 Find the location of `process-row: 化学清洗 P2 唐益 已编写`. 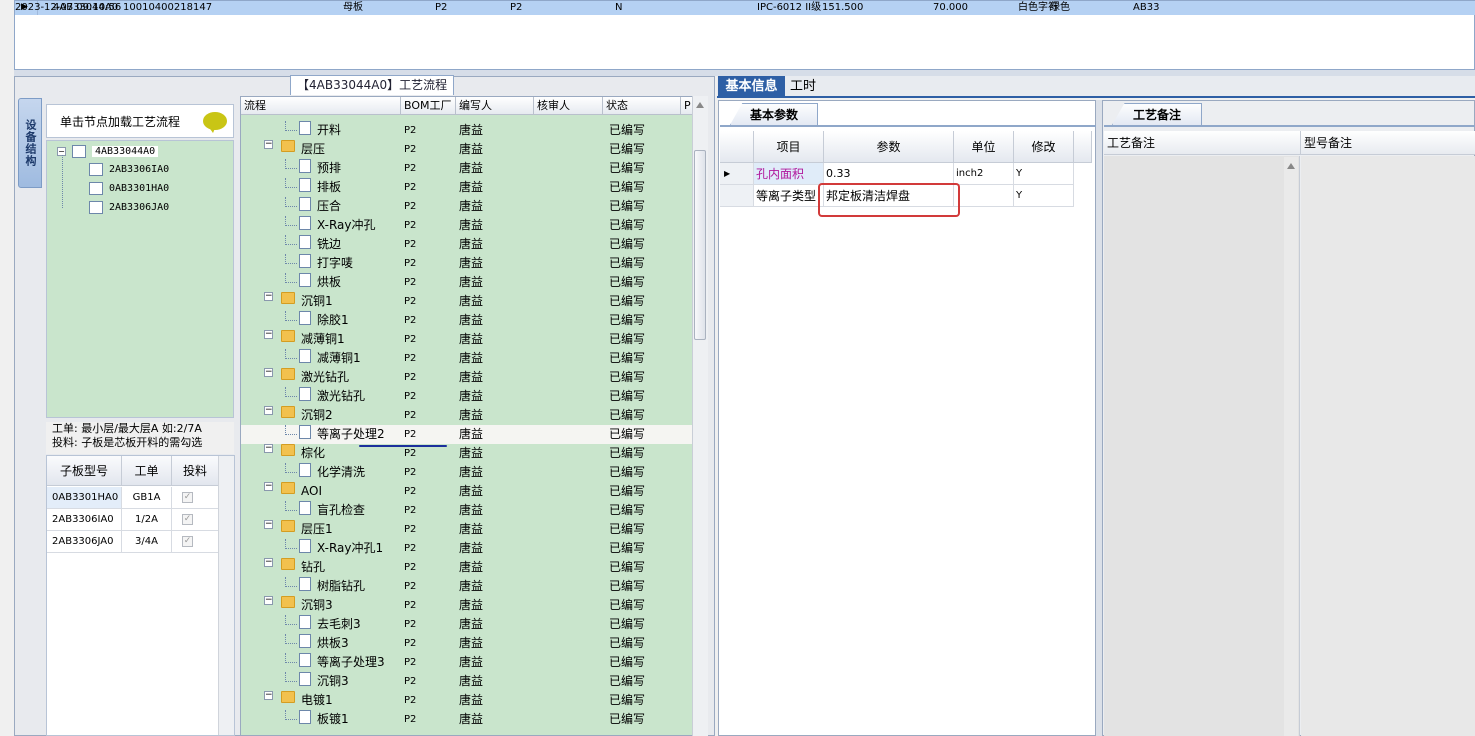

process-row: 化学清洗 P2 唐益 已编写 is located at coordinates (467, 472).